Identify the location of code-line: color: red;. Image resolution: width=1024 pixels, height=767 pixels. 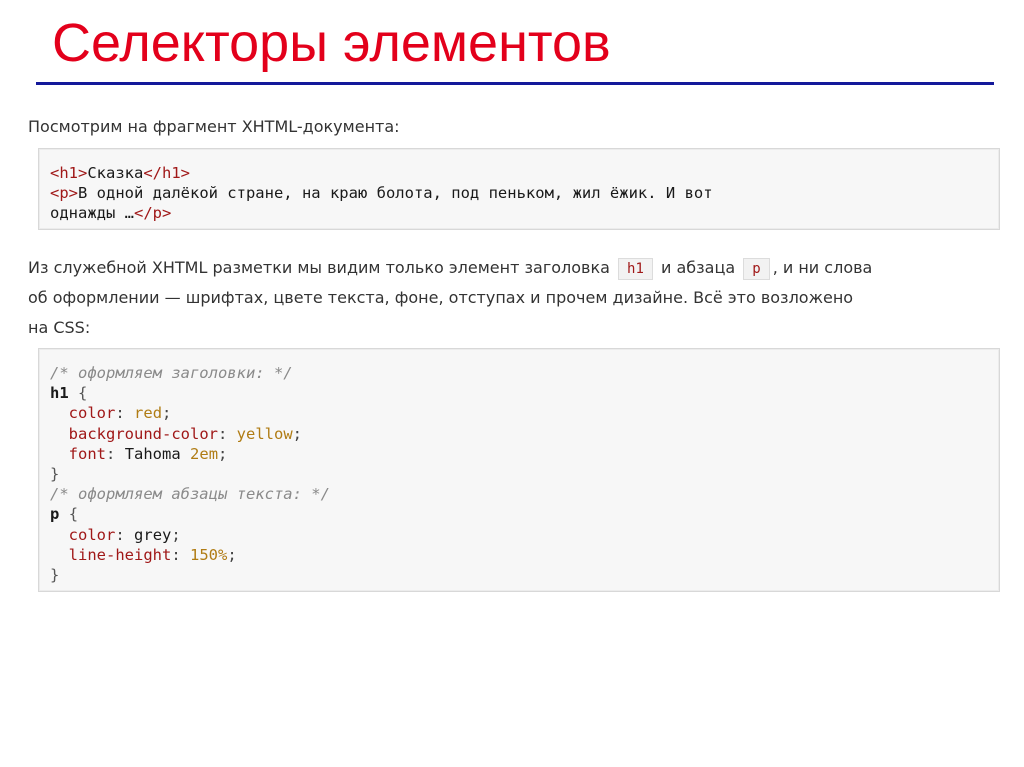
(524, 413).